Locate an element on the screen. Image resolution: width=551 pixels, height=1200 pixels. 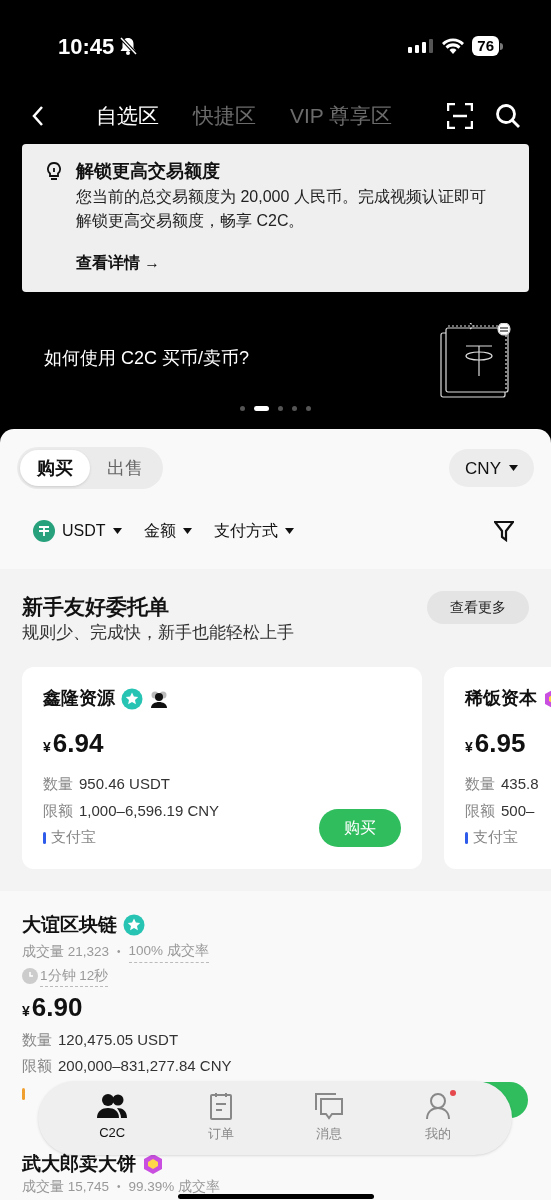
filter-icon is located at coordinates (504, 531).